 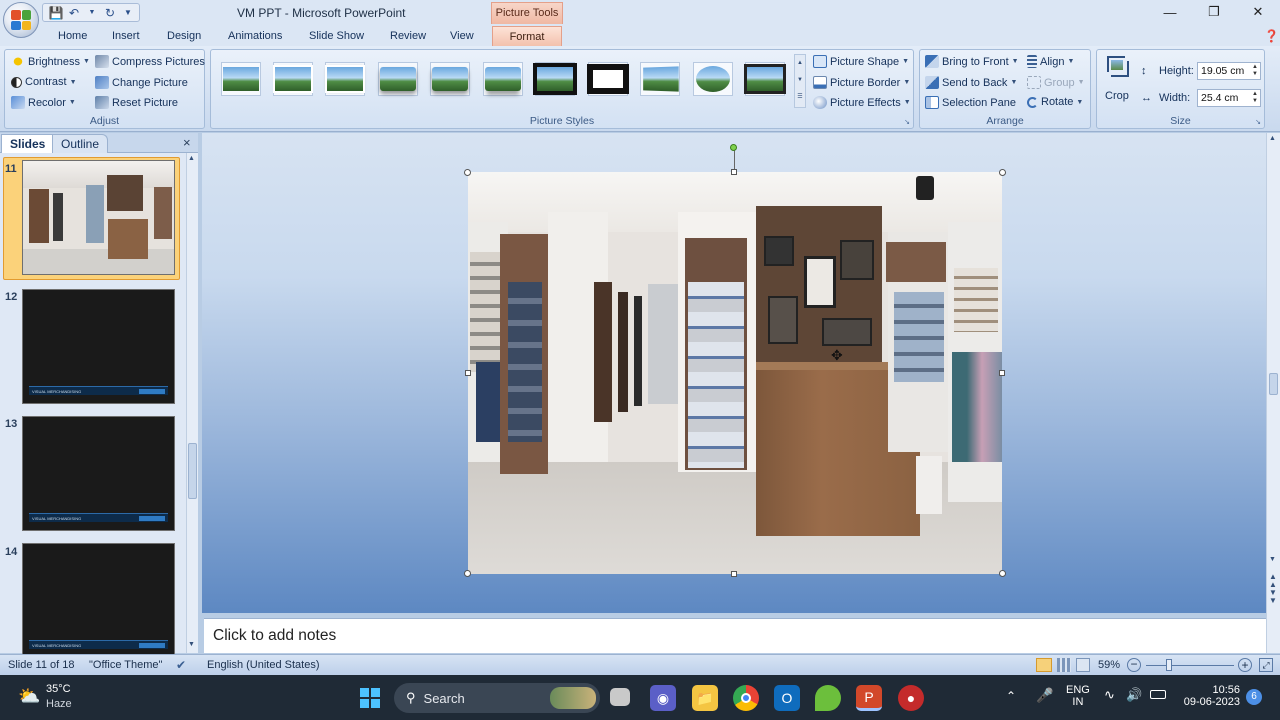 I want to click on resize-handle-e, so click(x=1002, y=373).